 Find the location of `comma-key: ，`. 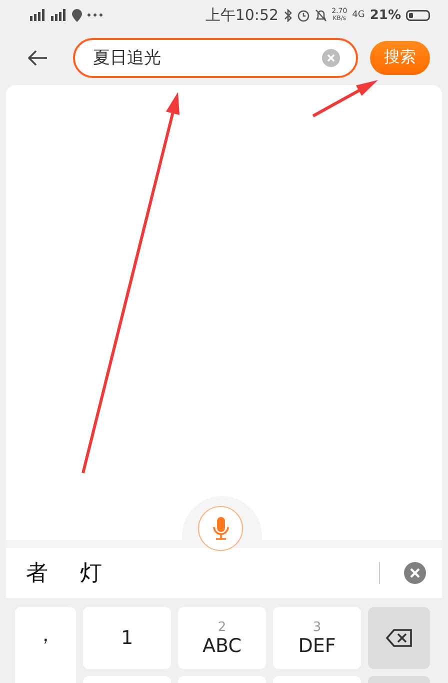

comma-key: ， is located at coordinates (45, 645).